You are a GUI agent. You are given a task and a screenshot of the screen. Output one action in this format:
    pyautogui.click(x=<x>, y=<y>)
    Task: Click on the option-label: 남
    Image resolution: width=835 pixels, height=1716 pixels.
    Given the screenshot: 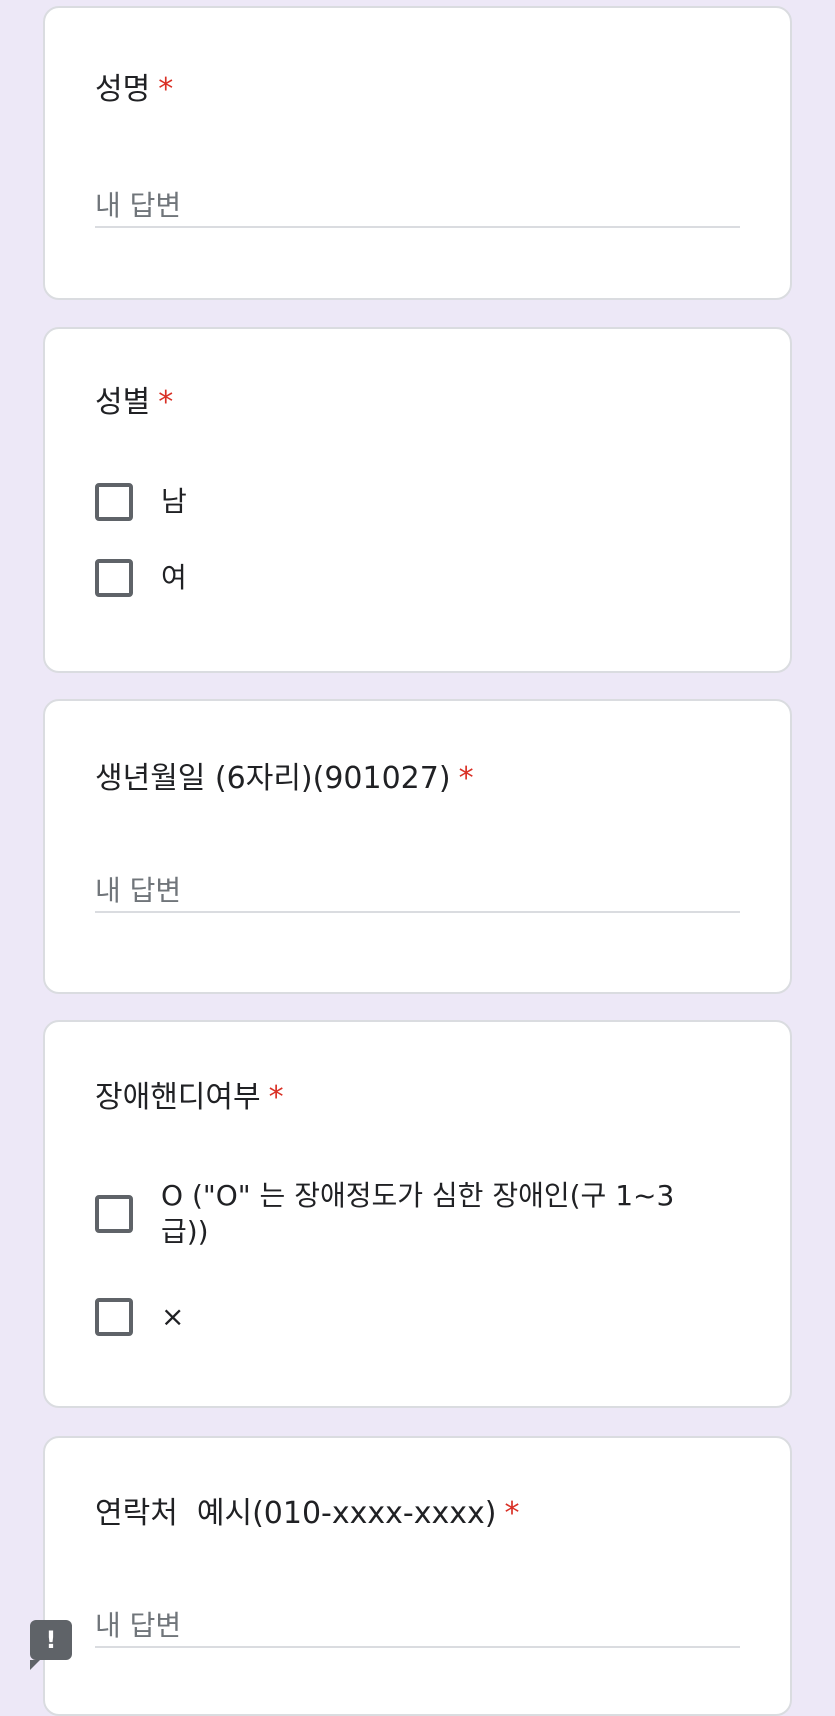 What is the action you would take?
    pyautogui.click(x=174, y=501)
    